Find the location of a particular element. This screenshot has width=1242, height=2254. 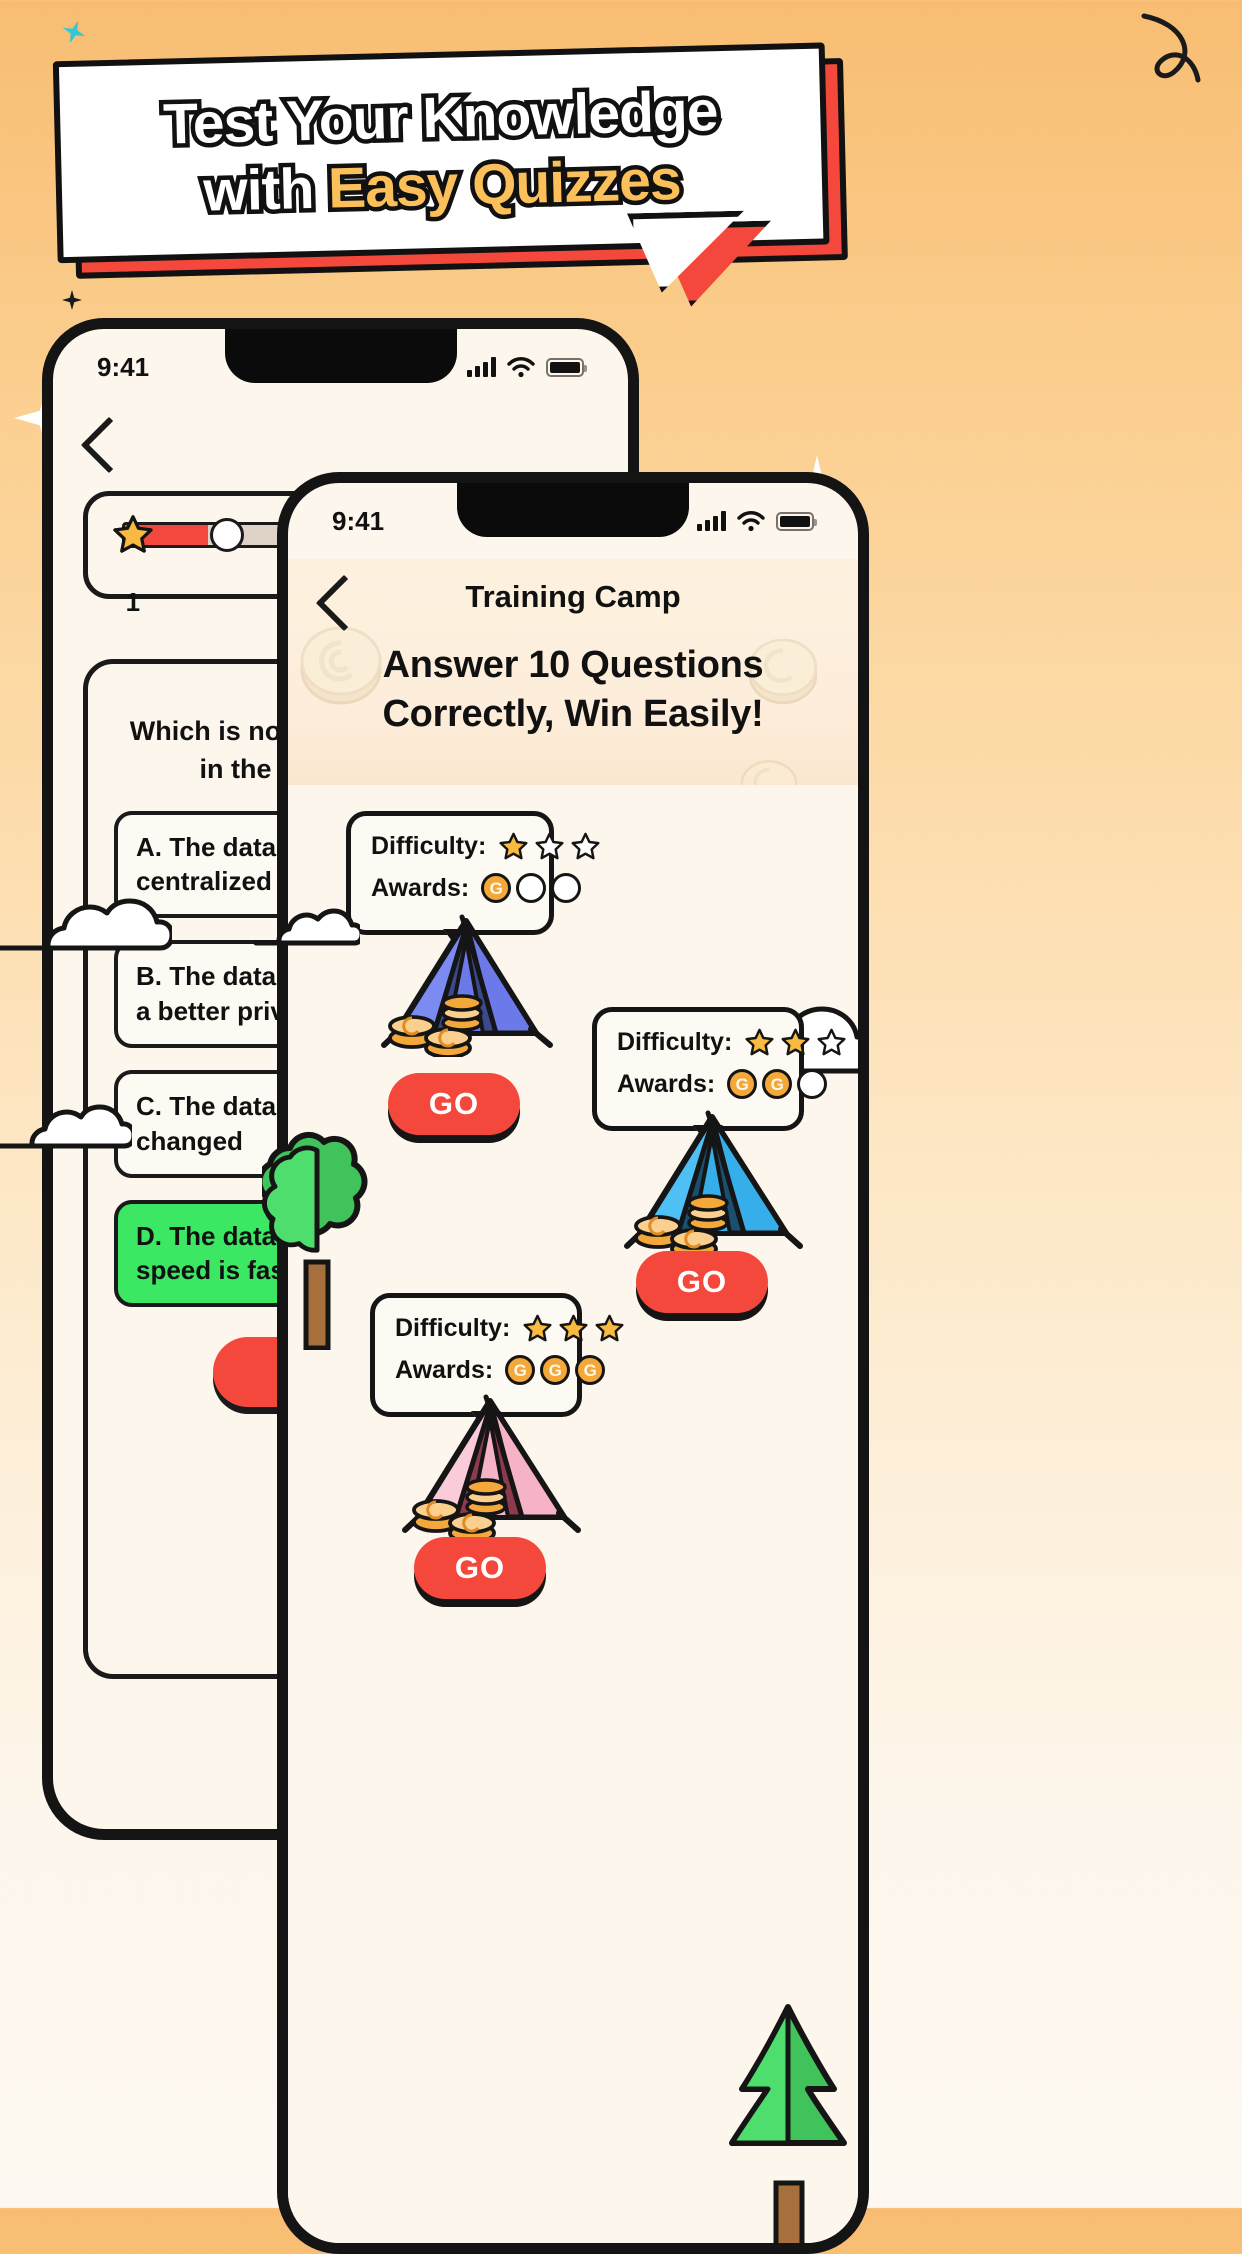

tent-icon-medium-level is located at coordinates (713, 1184).